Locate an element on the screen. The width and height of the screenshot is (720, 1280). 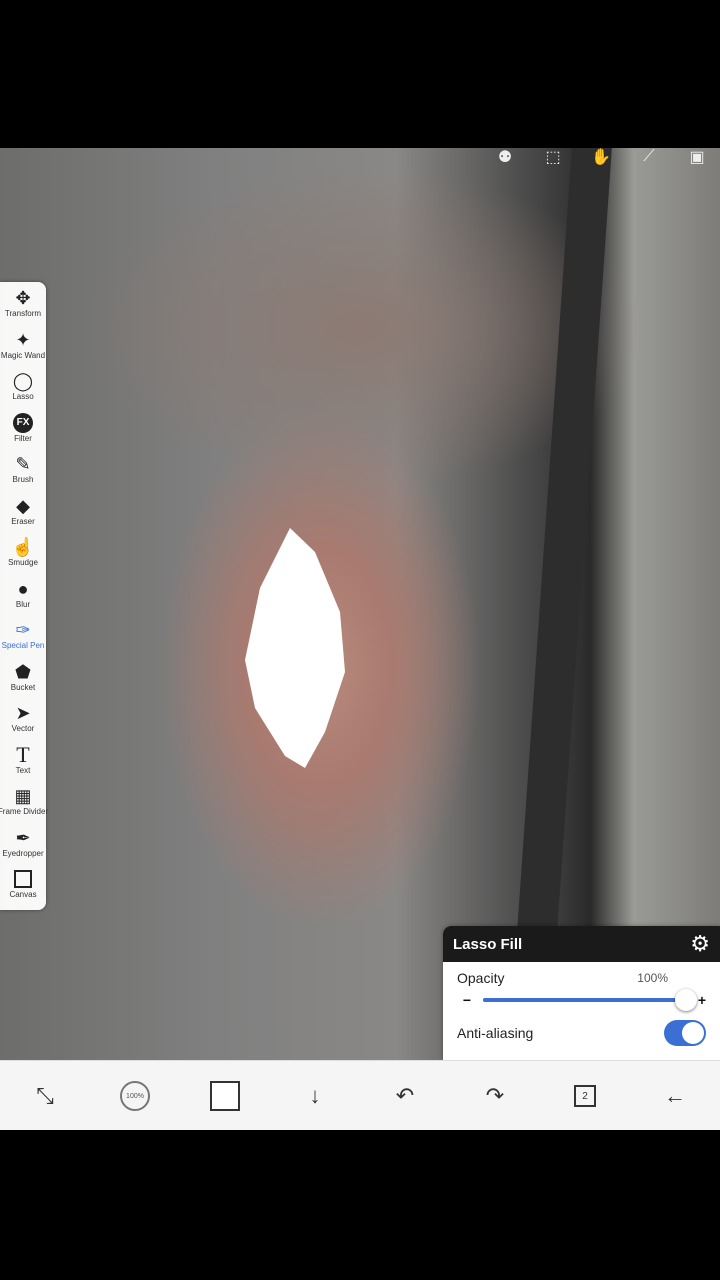
ruler-icon: ⟋ is located at coordinates (649, 157).